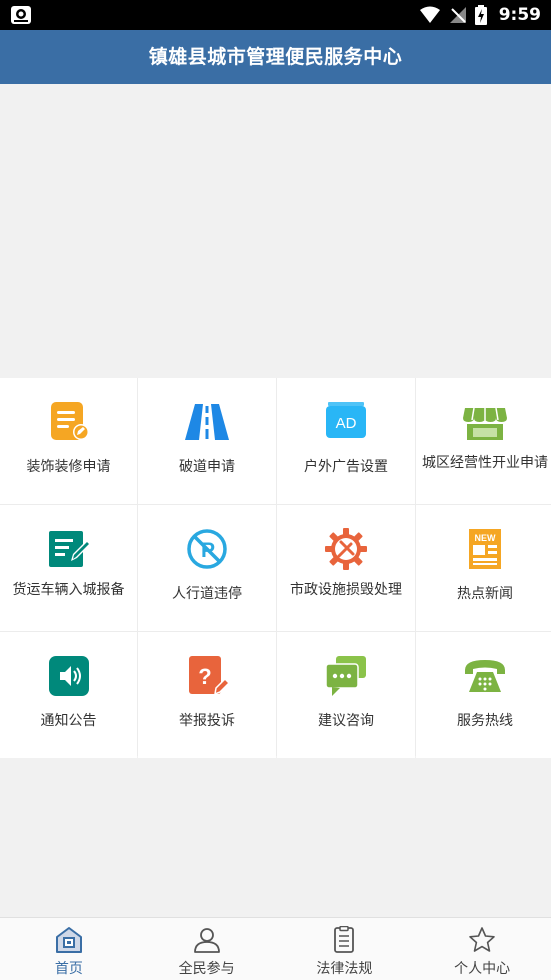 The image size is (551, 980). Describe the element at coordinates (275, 15) in the screenshot. I see `status-bar: 9:59` at that location.